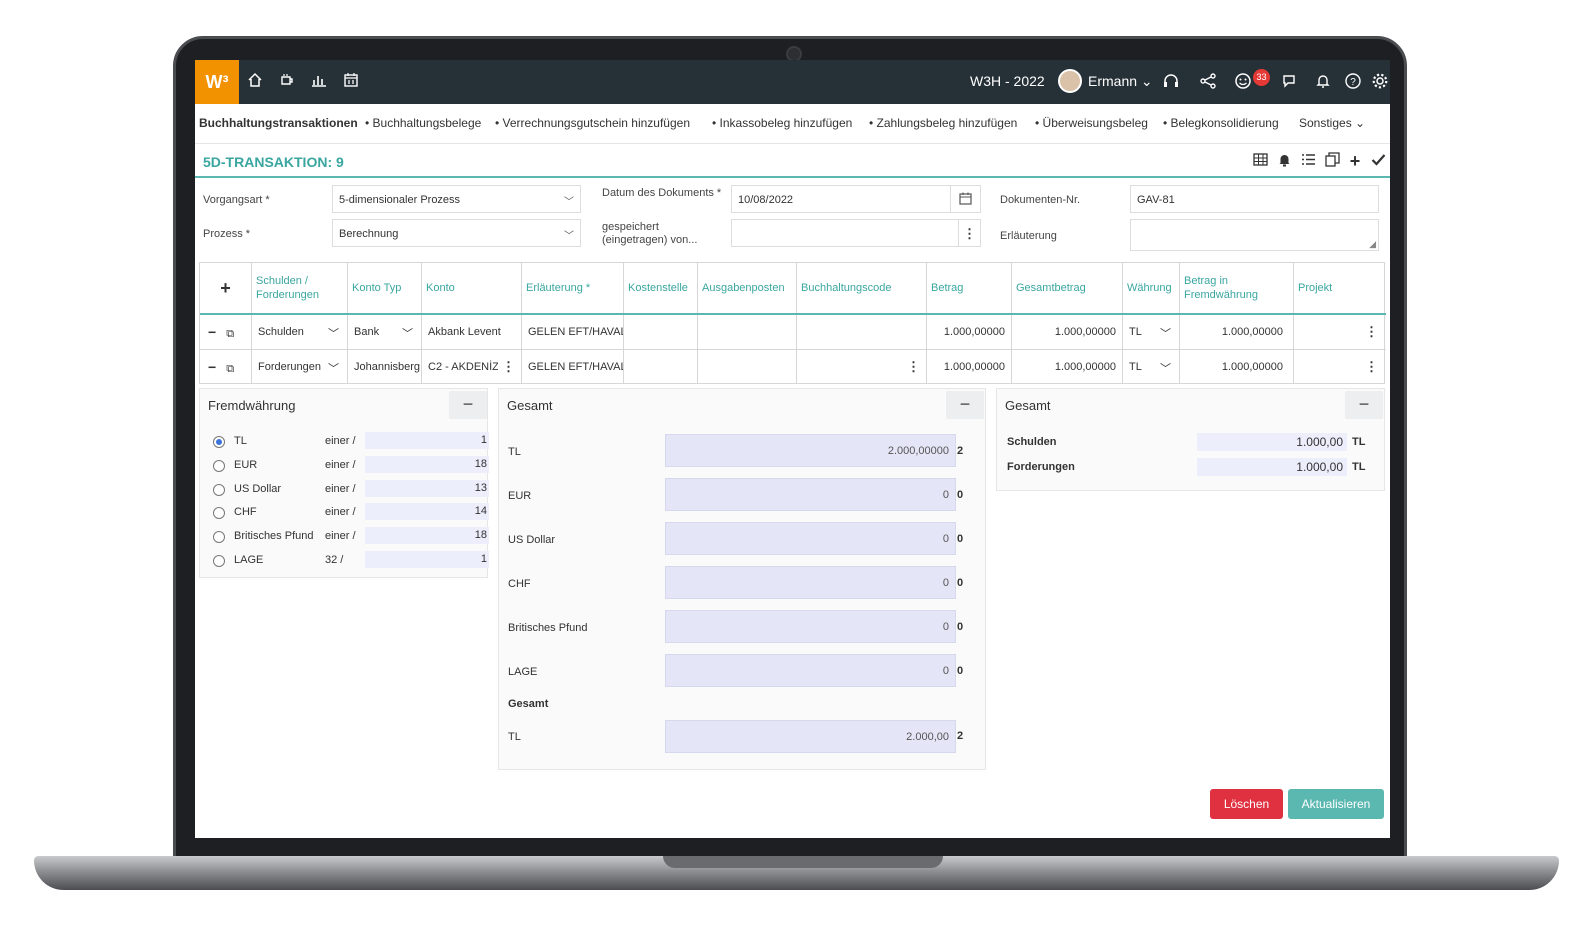 Image resolution: width=1595 pixels, height=932 pixels. I want to click on bar-chart-icon, so click(319, 82).